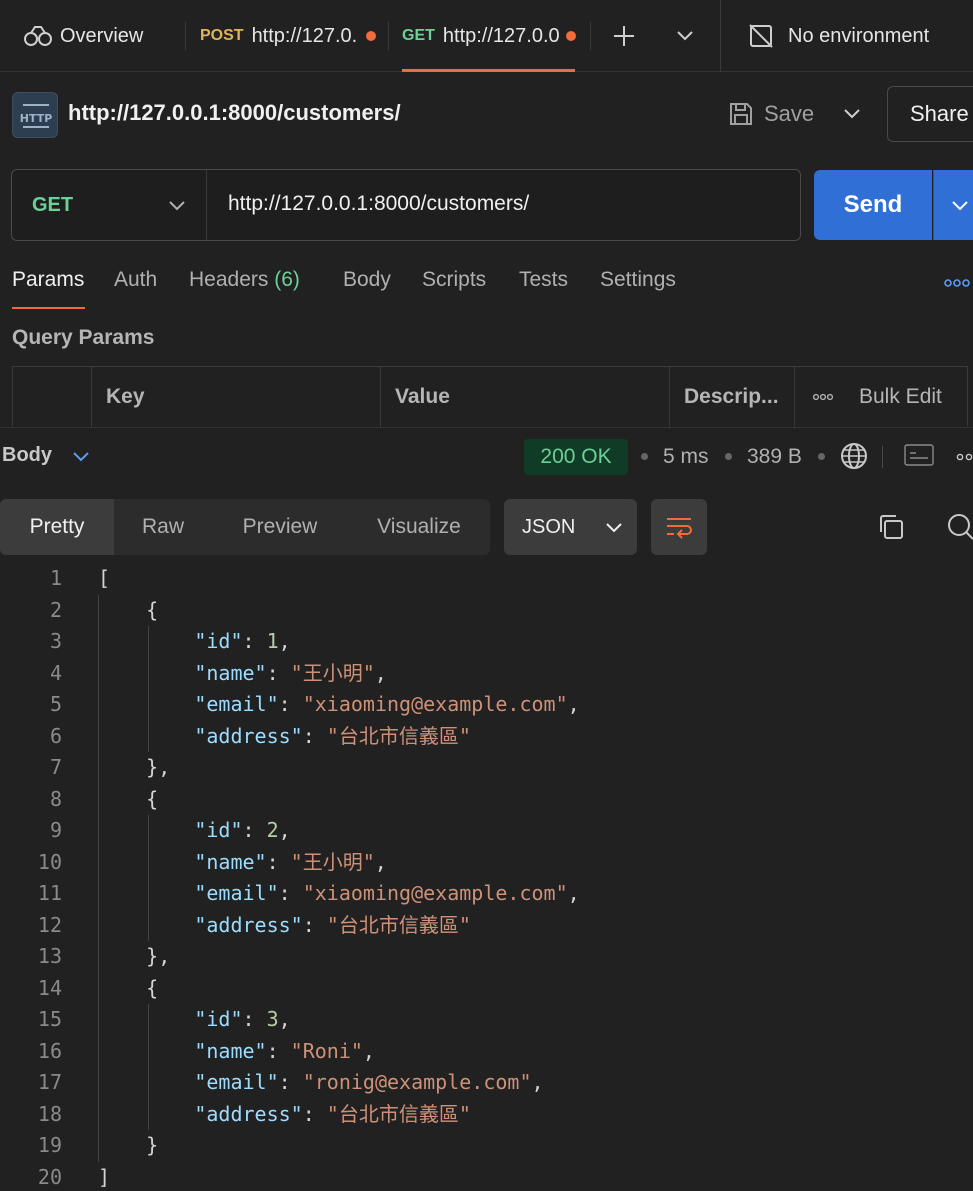 Image resolution: width=973 pixels, height=1191 pixels. What do you see at coordinates (99, 36) in the screenshot?
I see `tab-overview: Overview` at bounding box center [99, 36].